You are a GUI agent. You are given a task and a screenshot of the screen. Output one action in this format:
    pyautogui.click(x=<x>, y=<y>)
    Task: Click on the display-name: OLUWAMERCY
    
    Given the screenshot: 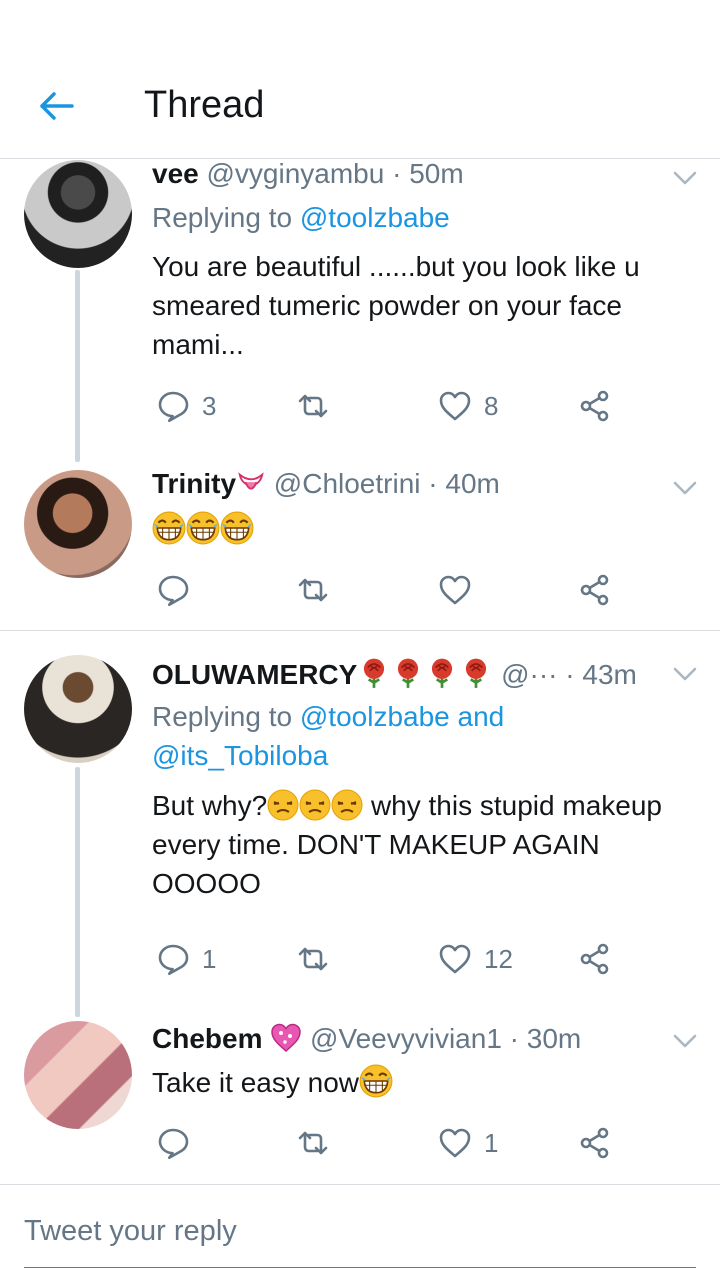 What is the action you would take?
    pyautogui.click(x=254, y=674)
    